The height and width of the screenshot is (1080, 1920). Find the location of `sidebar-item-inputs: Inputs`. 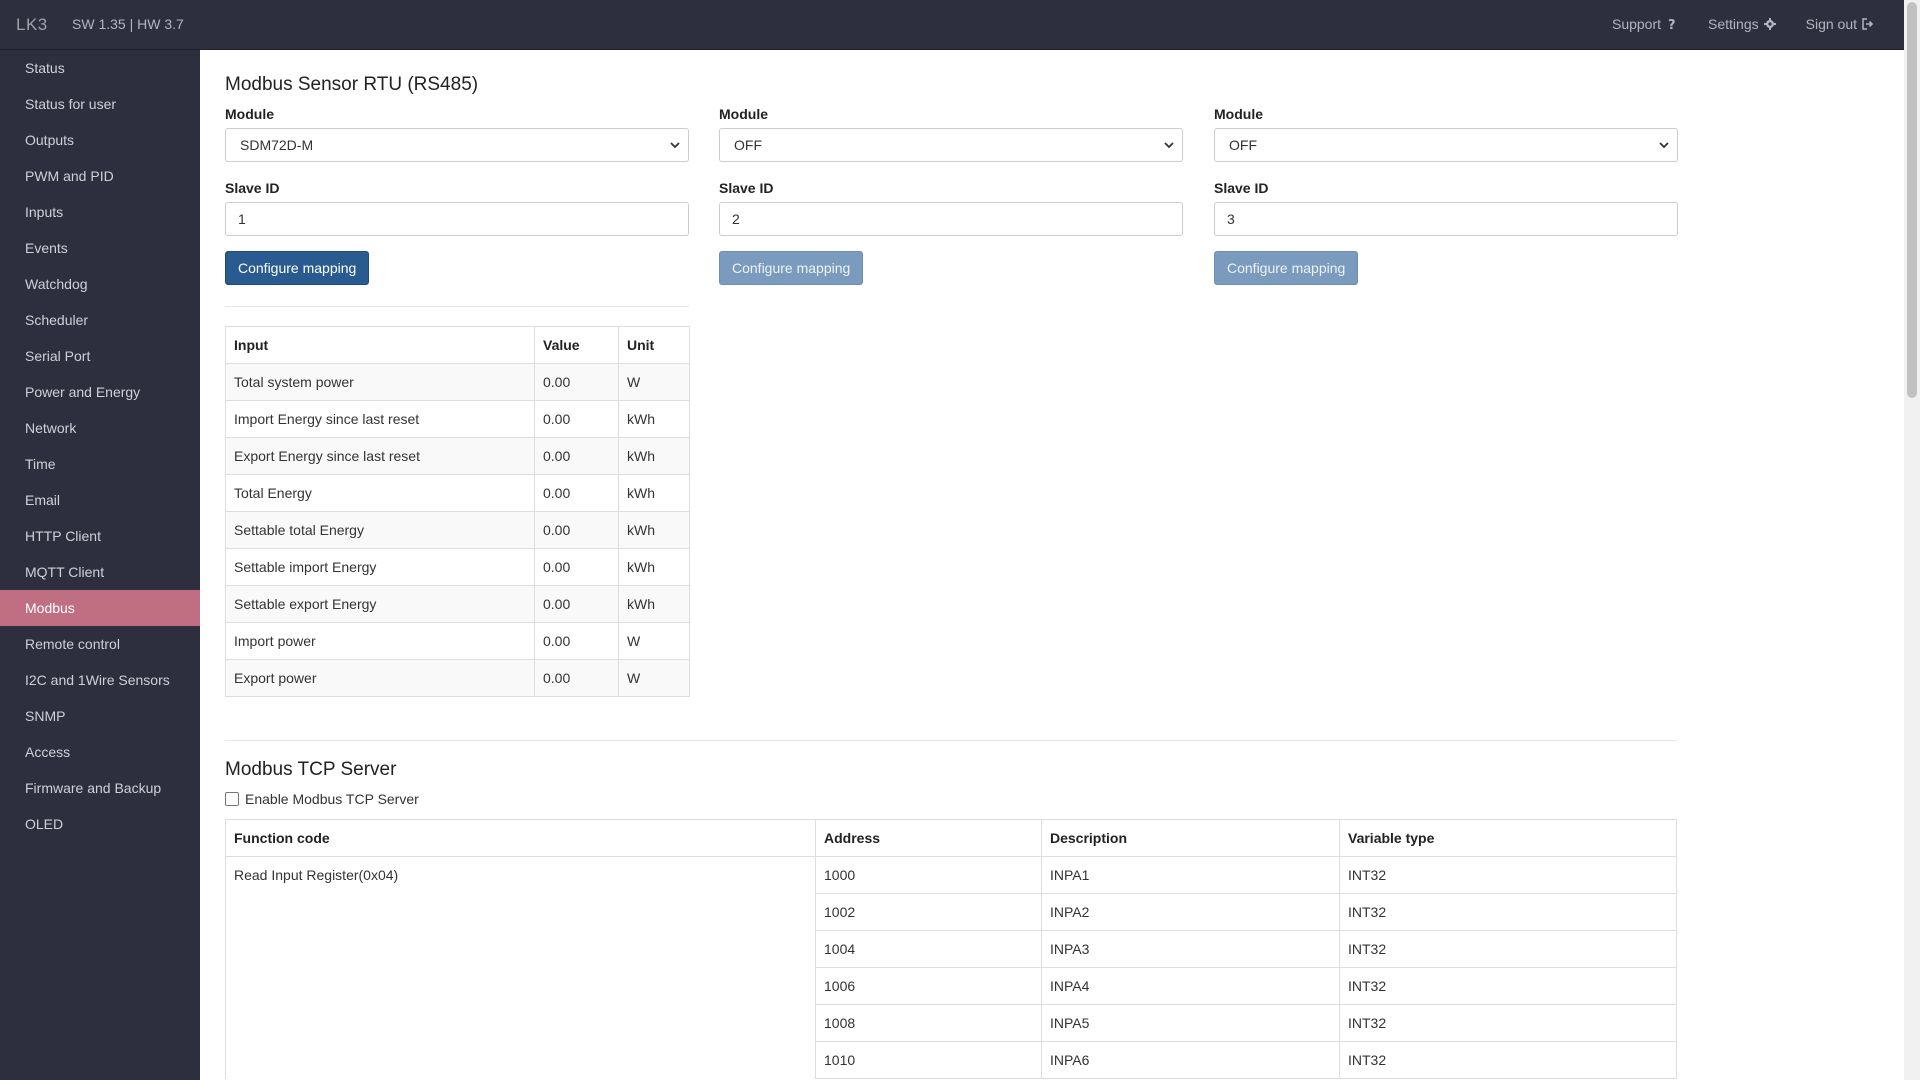

sidebar-item-inputs: Inputs is located at coordinates (100, 212).